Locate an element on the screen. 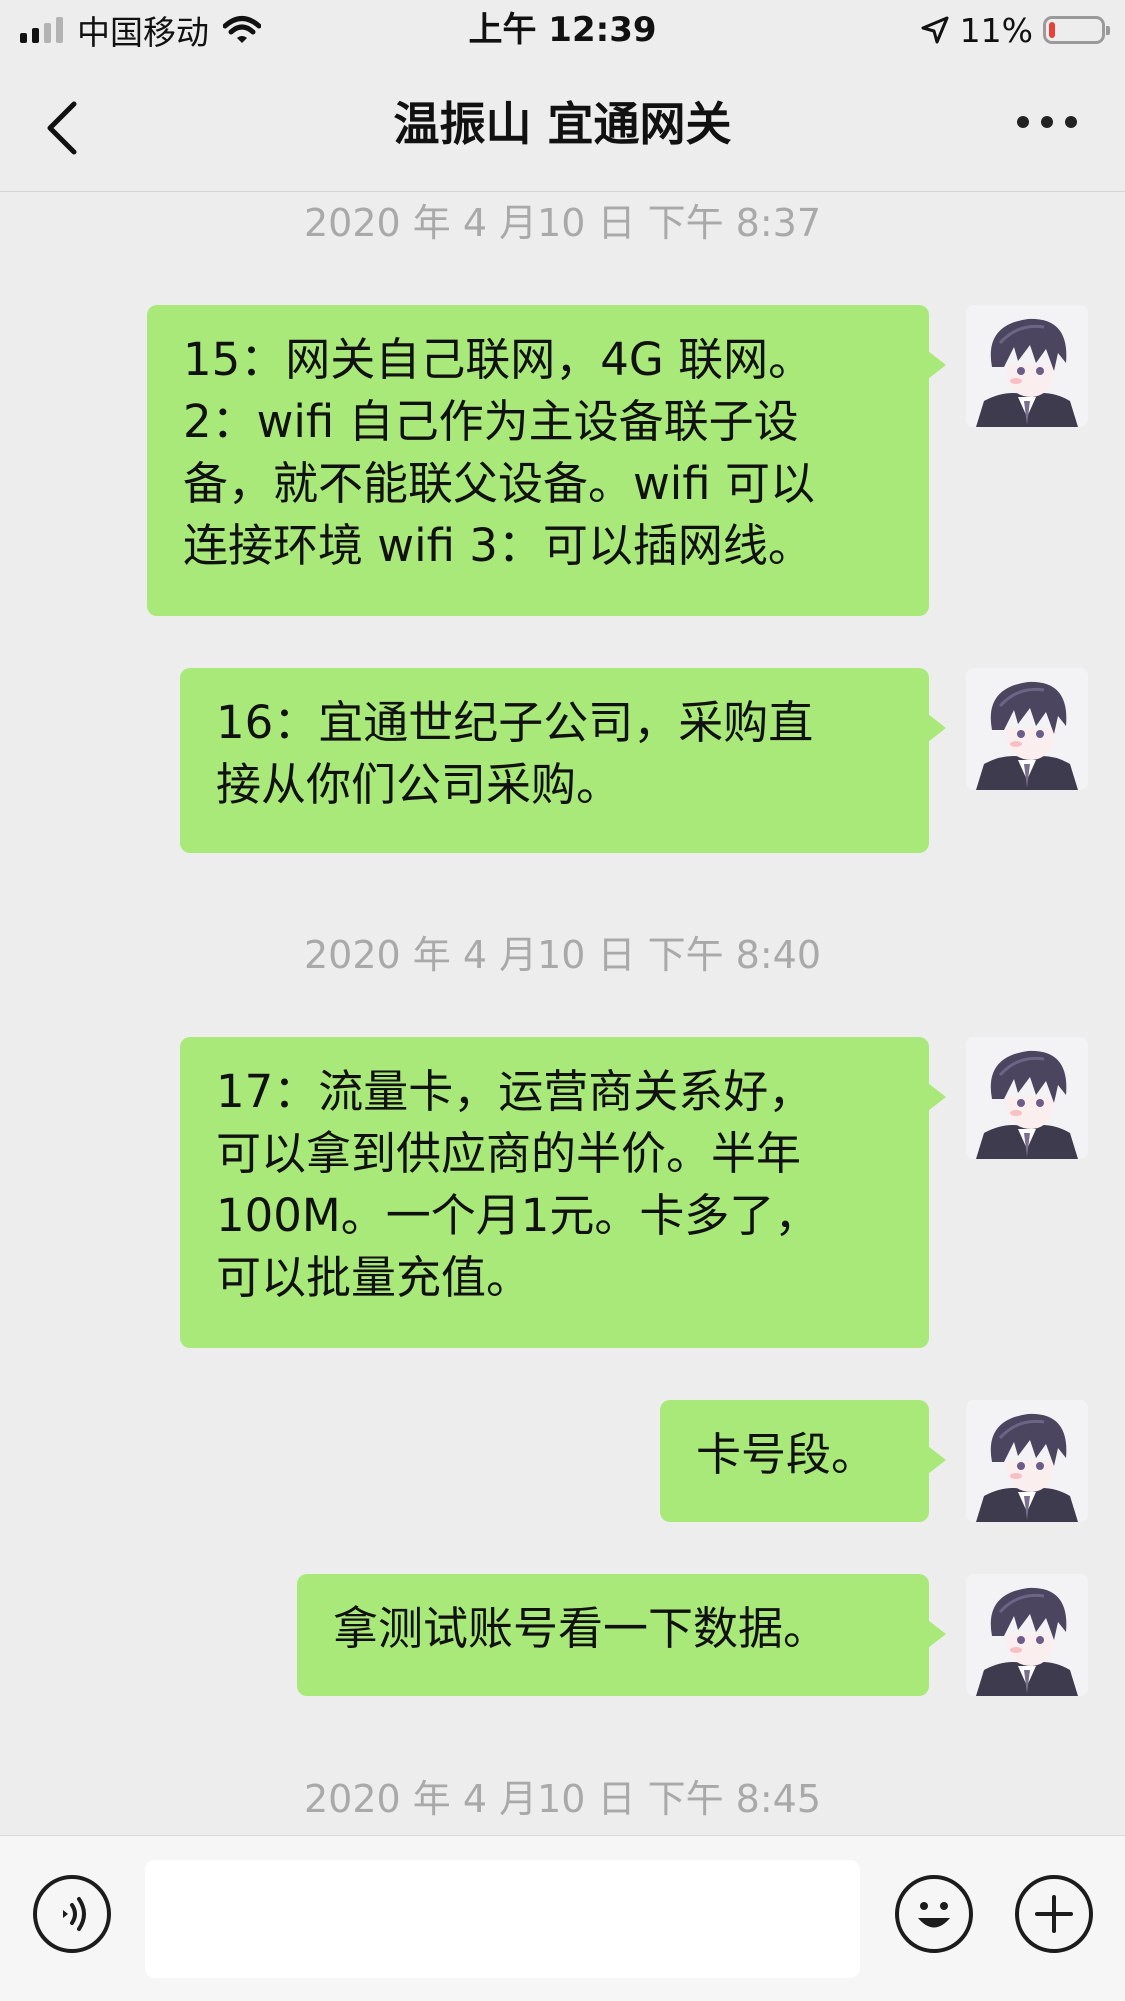 The image size is (1125, 2001). battery-icon is located at coordinates (1076, 30).